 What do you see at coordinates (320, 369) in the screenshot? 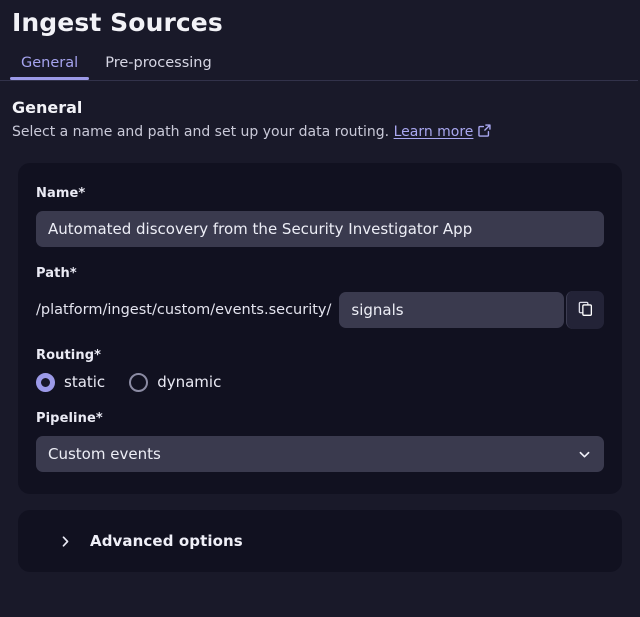
I see `routing-field-block: Routing* static dynamic` at bounding box center [320, 369].